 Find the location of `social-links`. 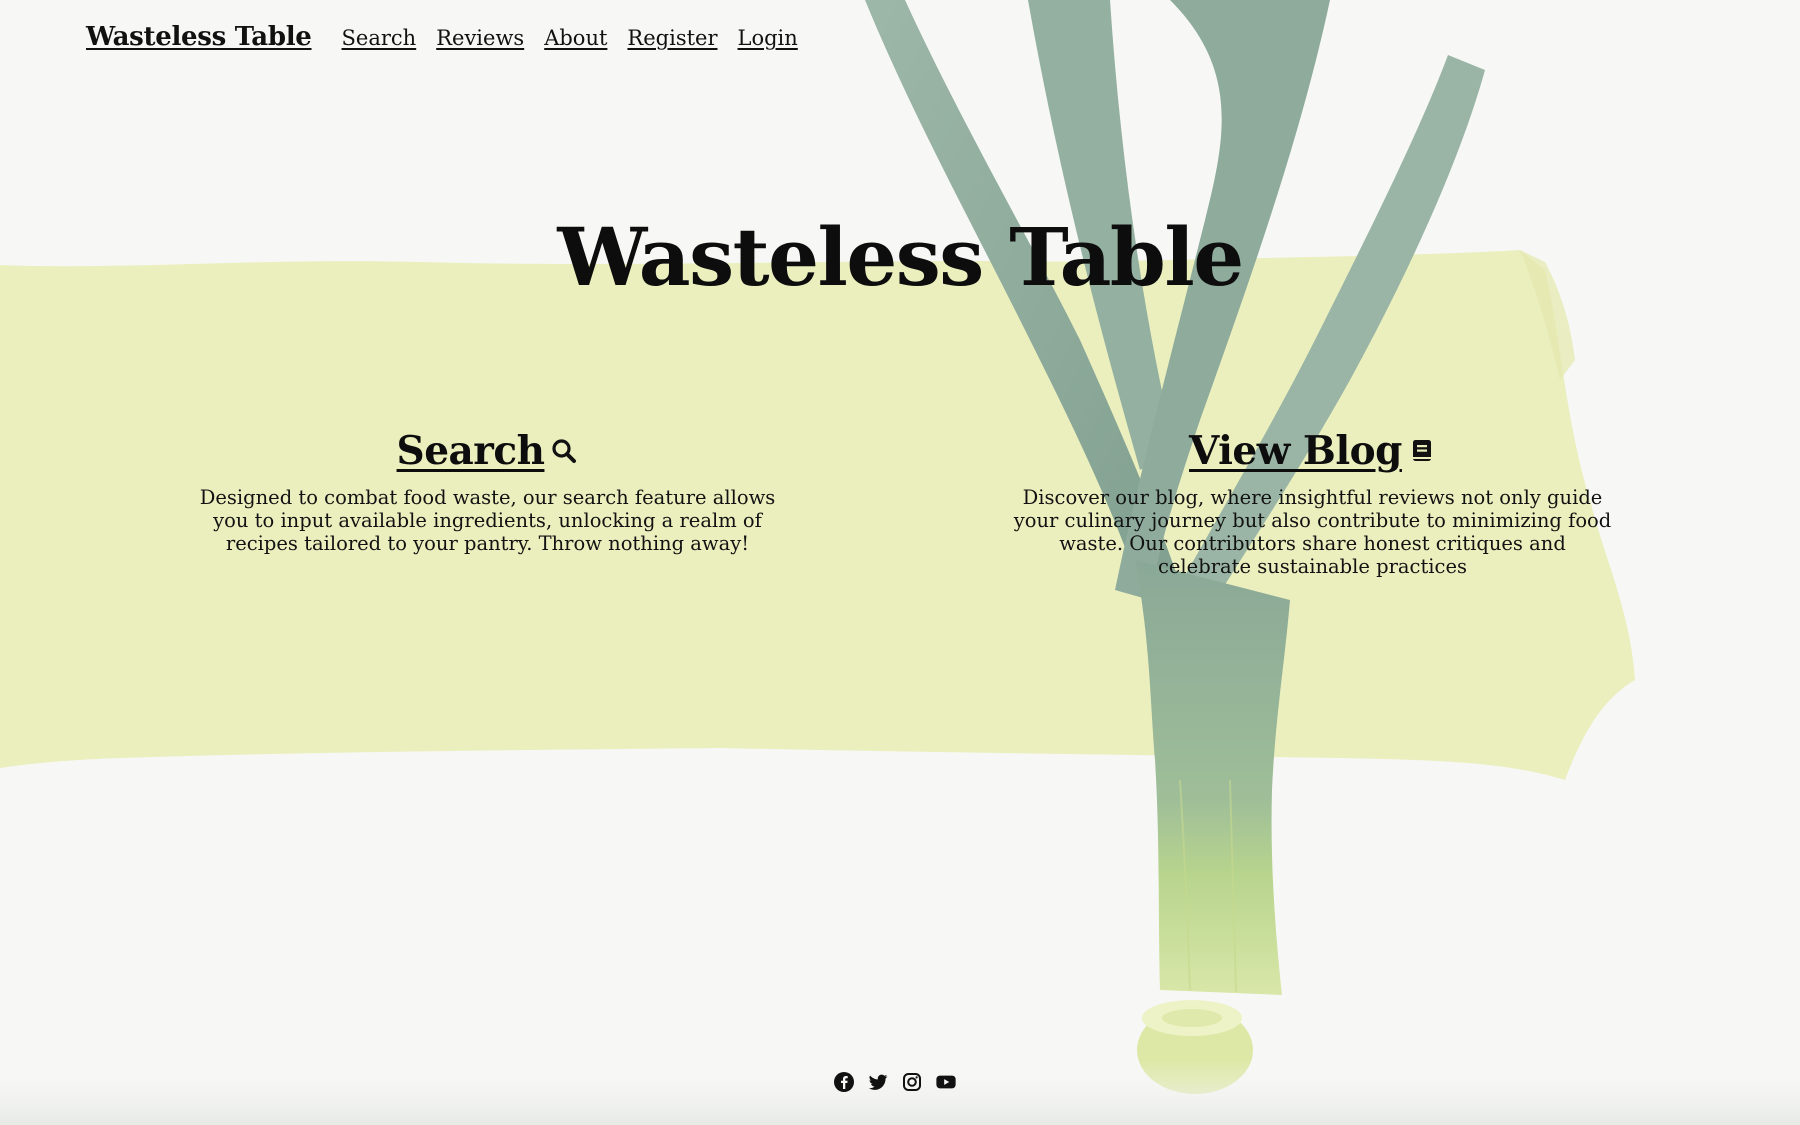

social-links is located at coordinates (900, 1082).